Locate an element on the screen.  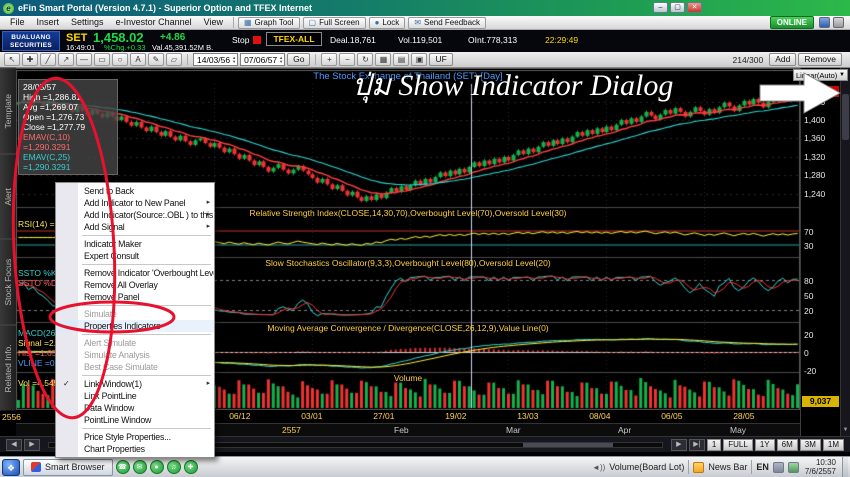
scroll-right-button: ▶| is located at coordinates (696, 444).